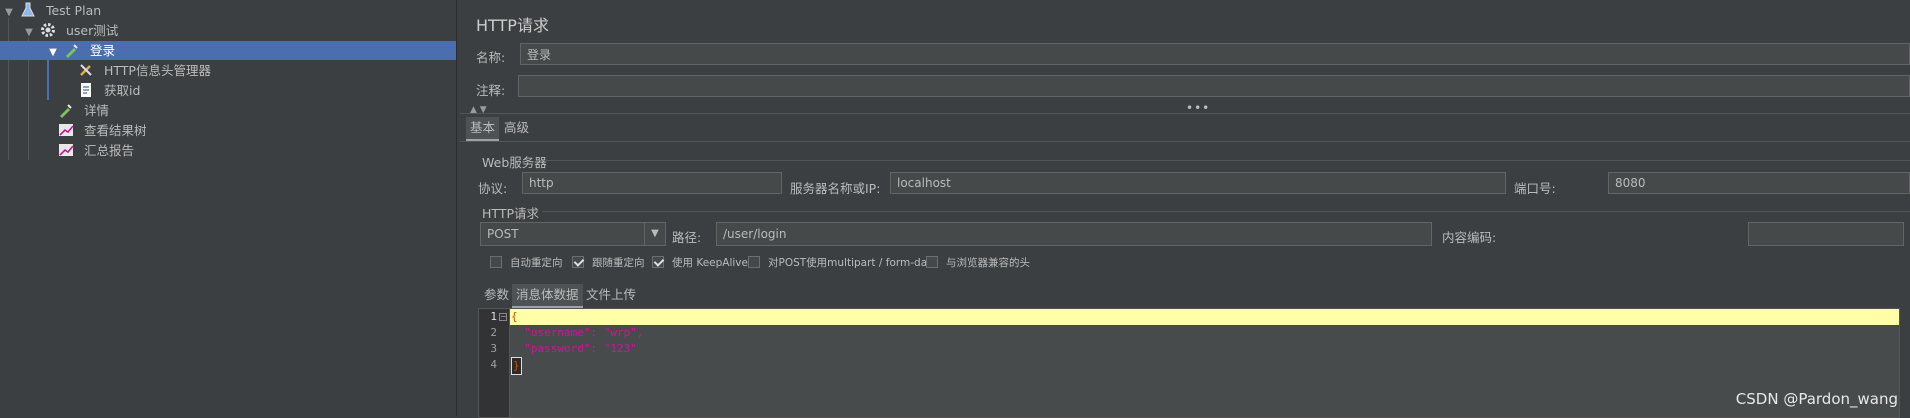 The height and width of the screenshot is (418, 1910). Describe the element at coordinates (988, 263) in the screenshot. I see `checkbox-label: 与浏览器兼容的头` at that location.